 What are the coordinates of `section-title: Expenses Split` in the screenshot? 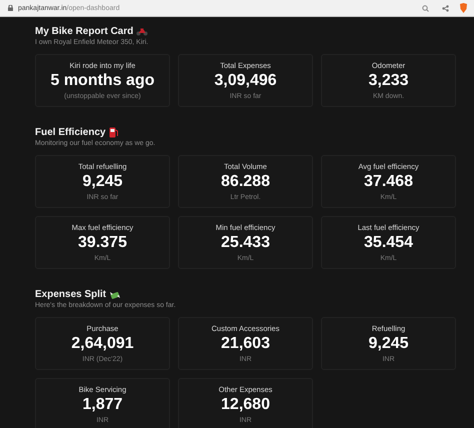 It's located at (70, 294).